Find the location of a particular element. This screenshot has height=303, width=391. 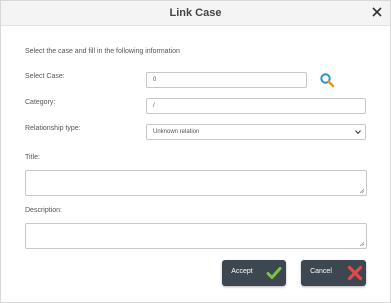

dialog-title-bar: Link Case is located at coordinates (195, 13).